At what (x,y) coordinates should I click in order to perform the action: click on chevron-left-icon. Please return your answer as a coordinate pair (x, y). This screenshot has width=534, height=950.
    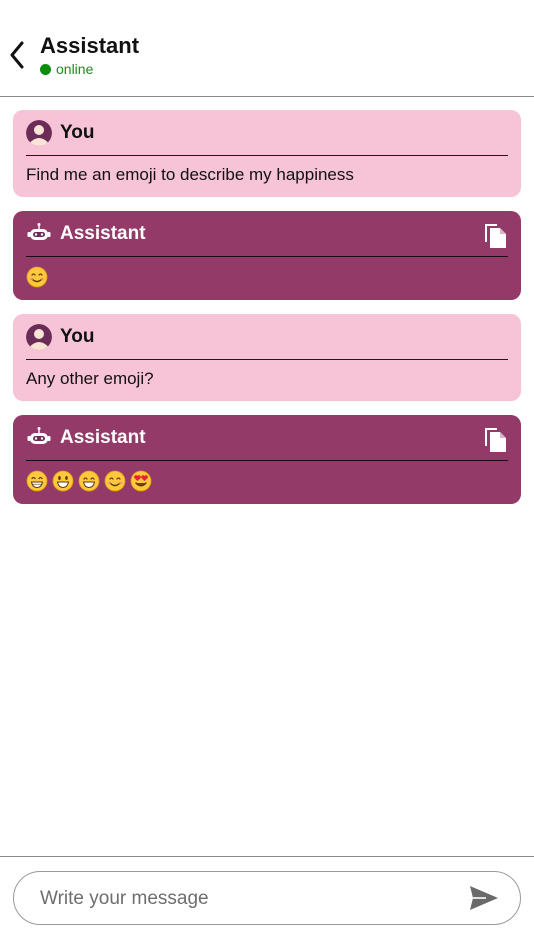
    Looking at the image, I should click on (17, 55).